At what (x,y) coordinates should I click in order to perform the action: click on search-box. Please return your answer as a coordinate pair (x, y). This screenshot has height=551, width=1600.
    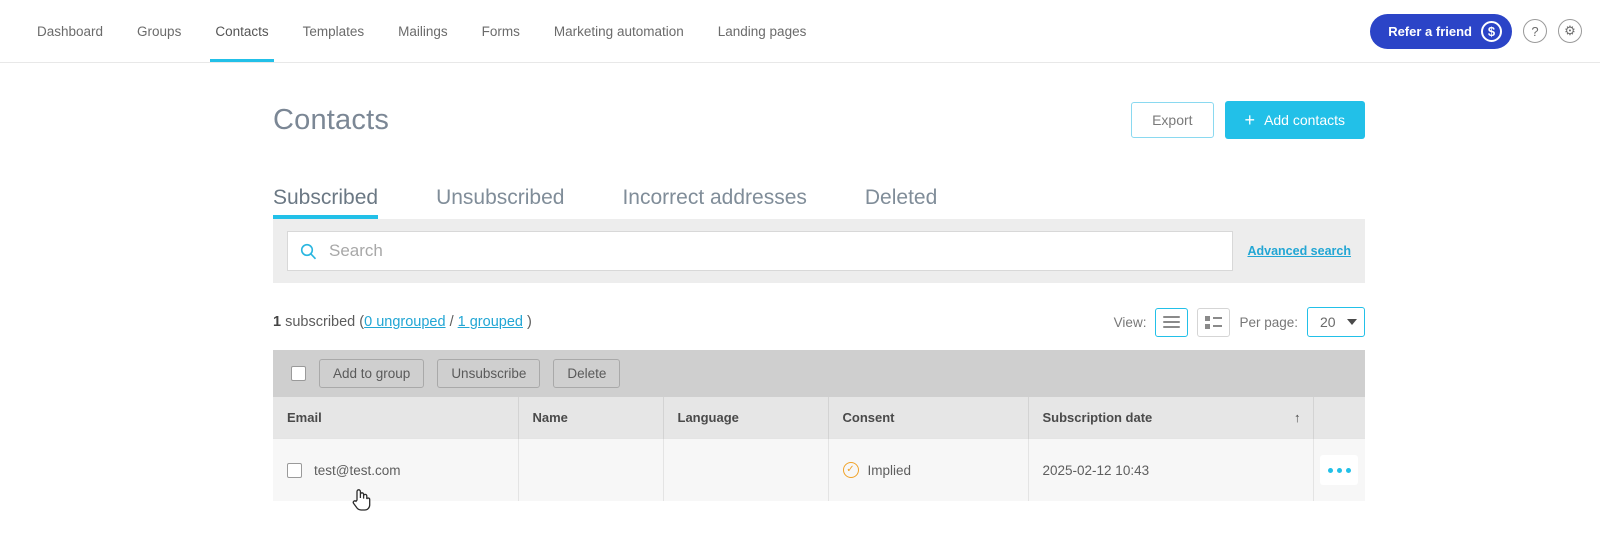
    Looking at the image, I should click on (760, 251).